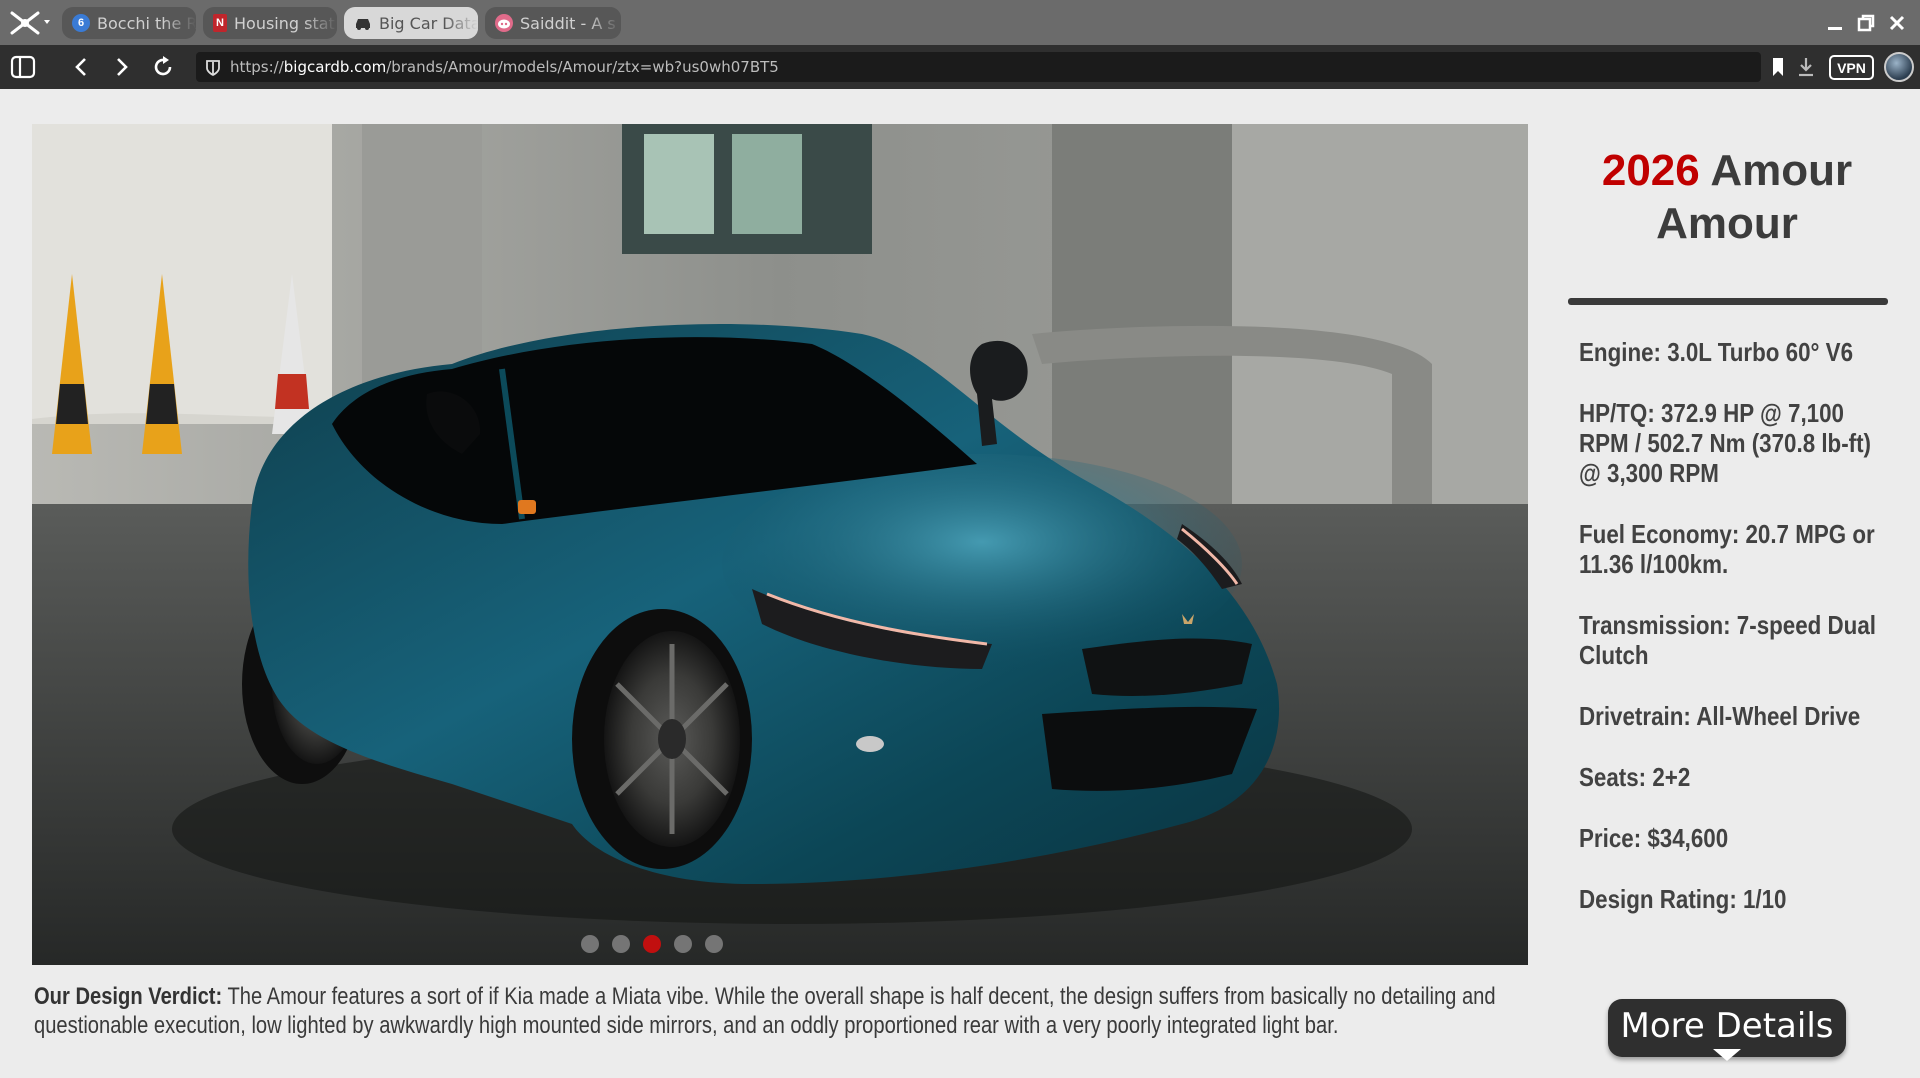 The width and height of the screenshot is (1920, 1078). I want to click on back-icon, so click(81, 67).